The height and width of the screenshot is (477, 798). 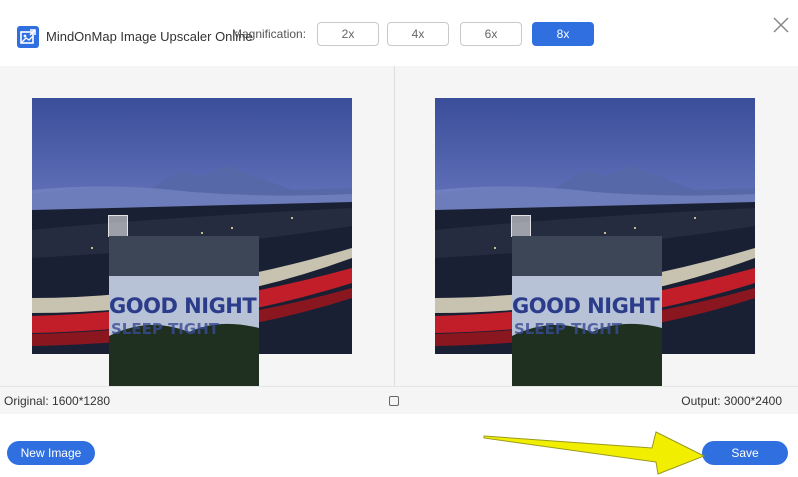 I want to click on close-icon, so click(x=781, y=25).